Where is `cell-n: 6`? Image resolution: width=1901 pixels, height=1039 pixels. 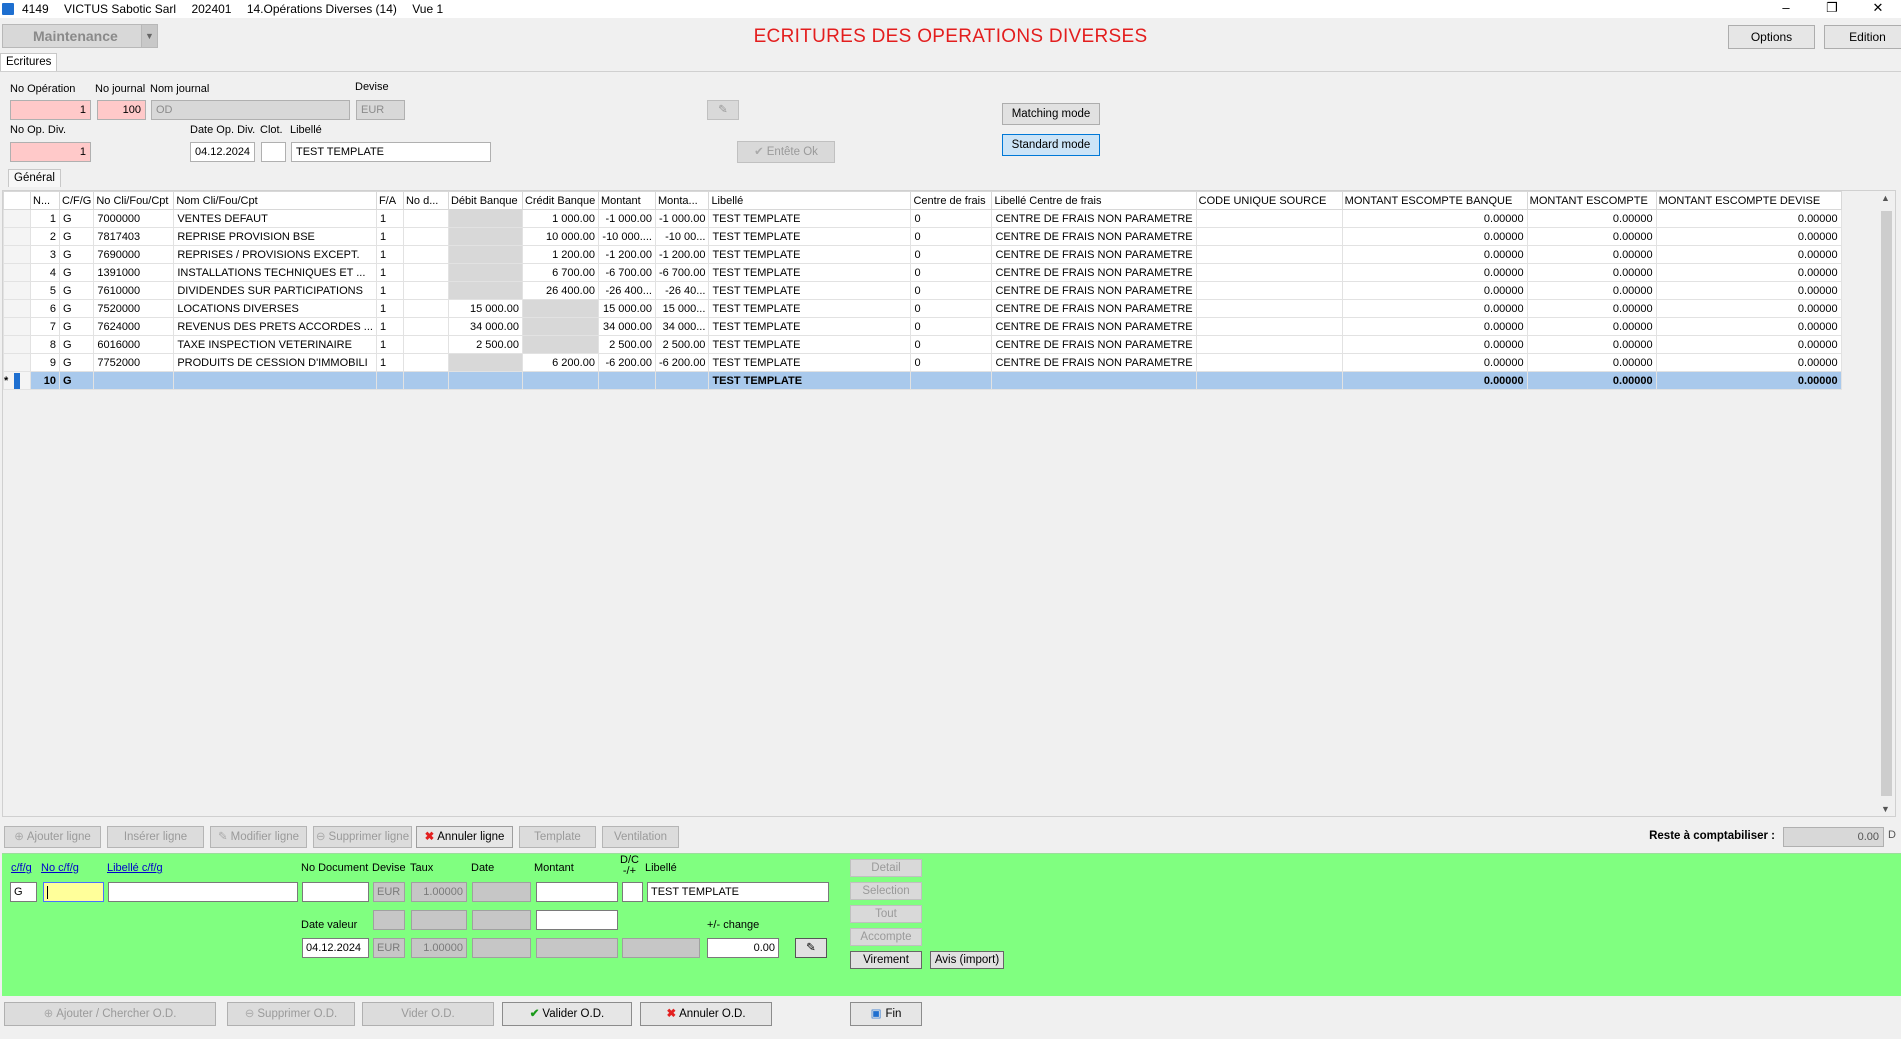
cell-n: 6 is located at coordinates (45, 308).